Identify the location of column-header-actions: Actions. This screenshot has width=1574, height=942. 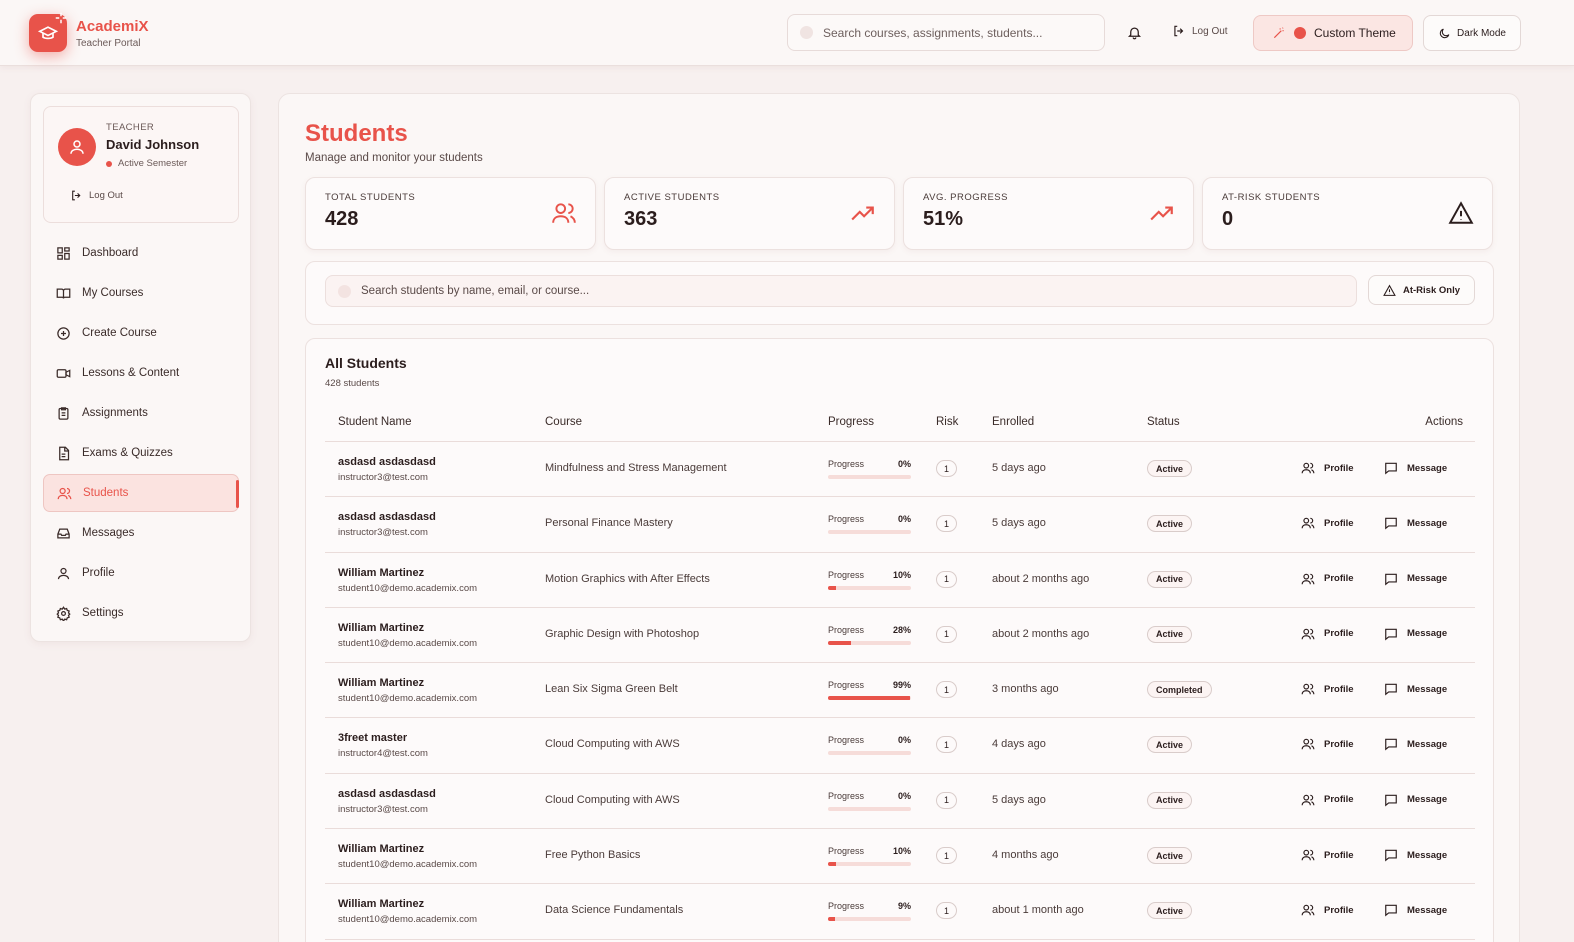
(1444, 422).